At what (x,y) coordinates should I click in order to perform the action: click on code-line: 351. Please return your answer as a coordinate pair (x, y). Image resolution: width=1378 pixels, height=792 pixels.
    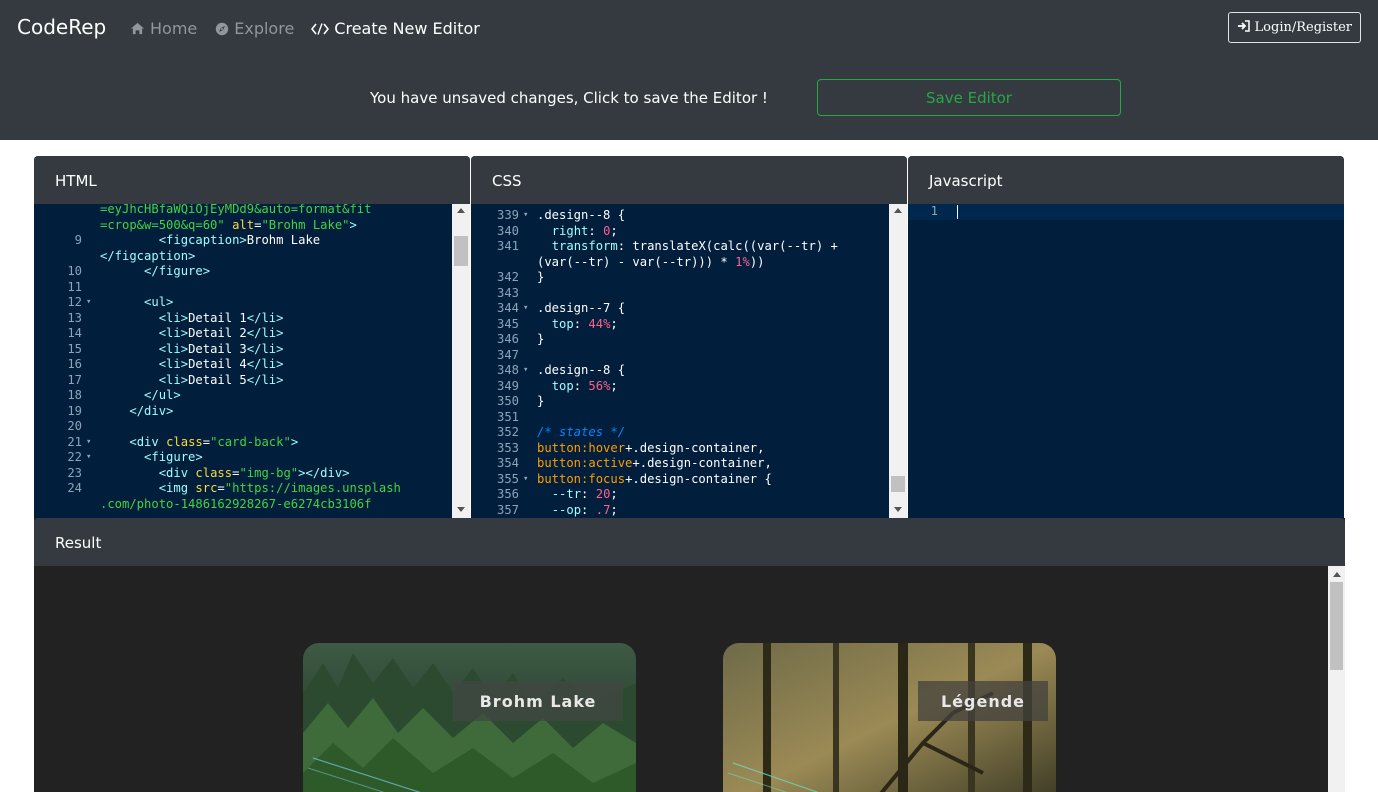
    Looking at the image, I should click on (689, 418).